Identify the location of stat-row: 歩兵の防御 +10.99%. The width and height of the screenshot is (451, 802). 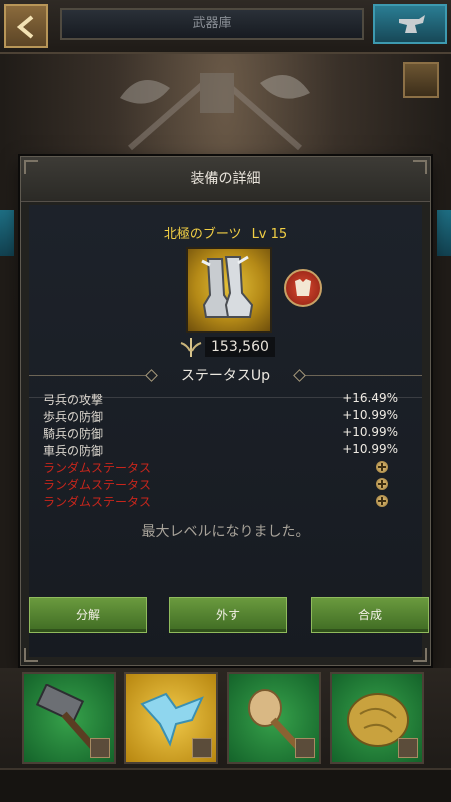
(220, 416).